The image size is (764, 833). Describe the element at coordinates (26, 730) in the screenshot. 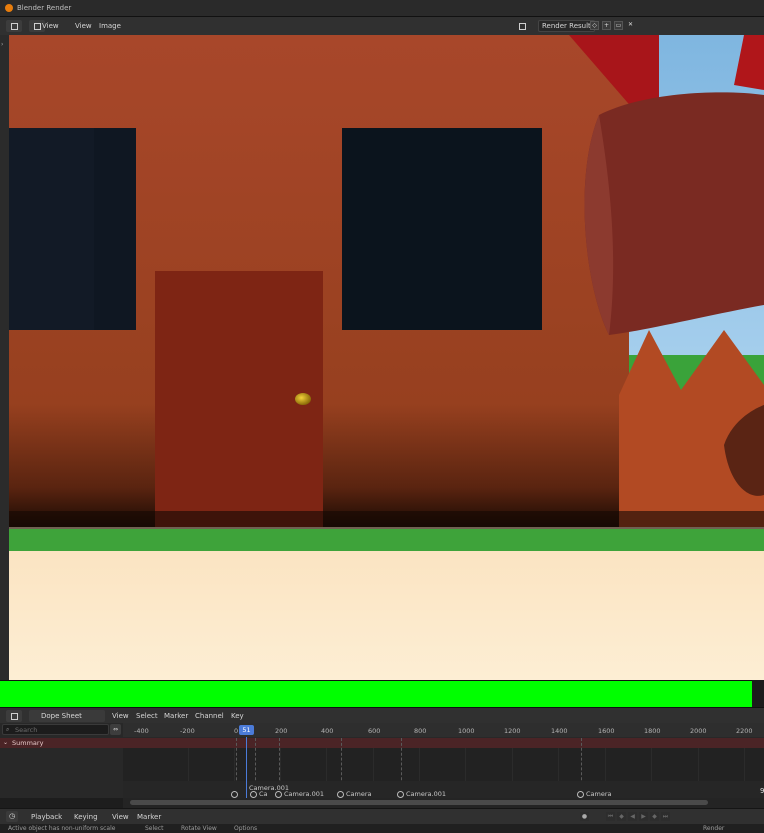

I see `search-placeholder: Search` at that location.